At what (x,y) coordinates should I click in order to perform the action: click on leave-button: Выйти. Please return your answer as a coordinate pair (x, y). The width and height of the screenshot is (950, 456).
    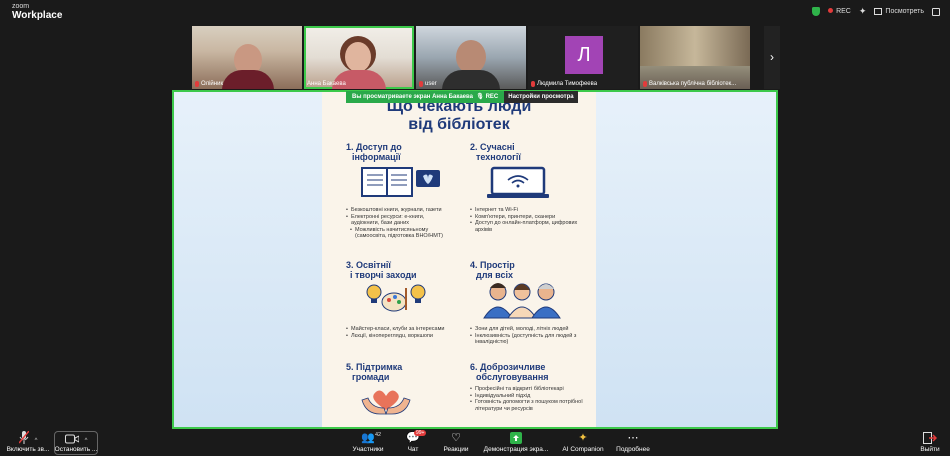
    Looking at the image, I should click on (930, 442).